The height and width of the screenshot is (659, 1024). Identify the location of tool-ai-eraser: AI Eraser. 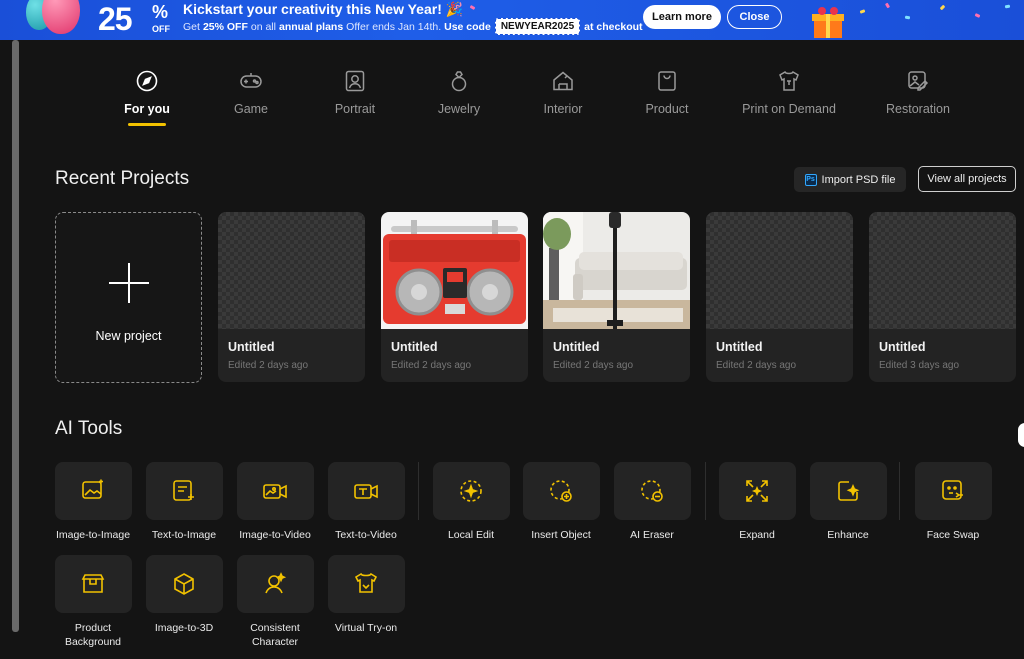
(652, 502).